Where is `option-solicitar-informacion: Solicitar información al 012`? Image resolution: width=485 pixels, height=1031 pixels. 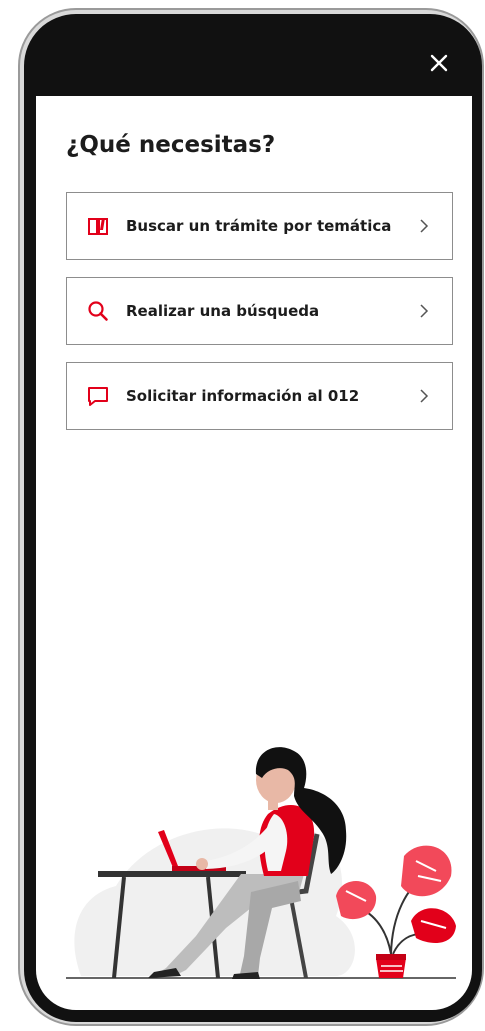 option-solicitar-informacion: Solicitar información al 012 is located at coordinates (259, 396).